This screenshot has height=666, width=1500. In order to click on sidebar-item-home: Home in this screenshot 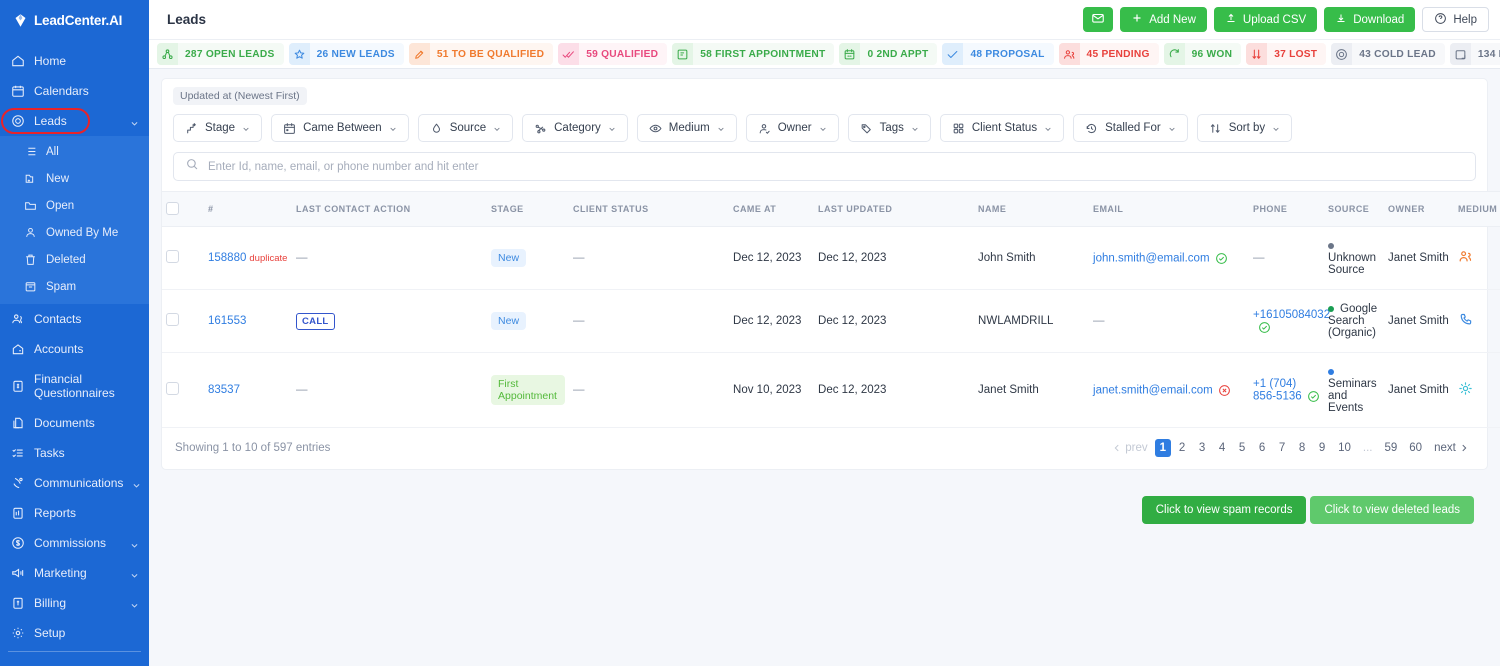, I will do `click(74, 61)`.